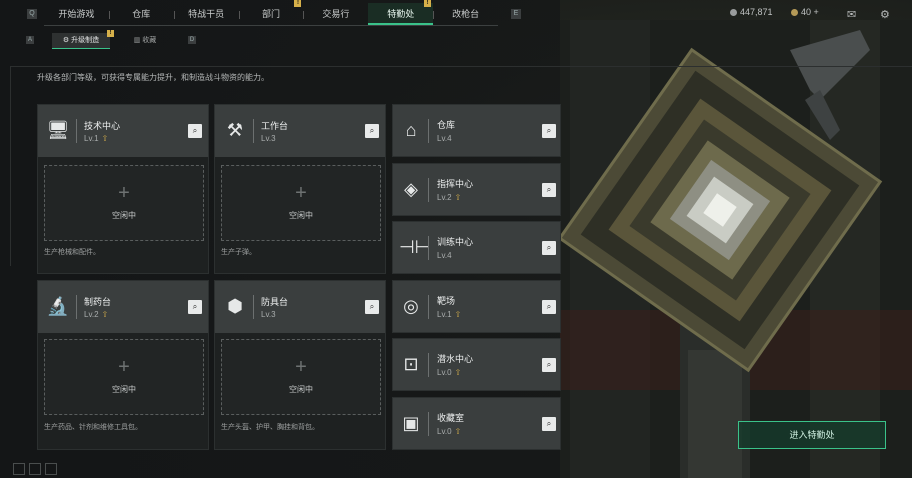  Describe the element at coordinates (476, 423) in the screenshot. I see `facility-card-collection-room: ▣ 收藏室 Lv.0 ⇧ ⌕` at that location.